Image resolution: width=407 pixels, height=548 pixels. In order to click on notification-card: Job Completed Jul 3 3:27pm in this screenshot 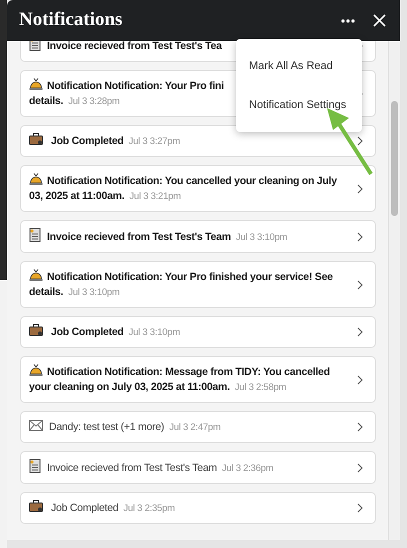, I will do `click(198, 141)`.